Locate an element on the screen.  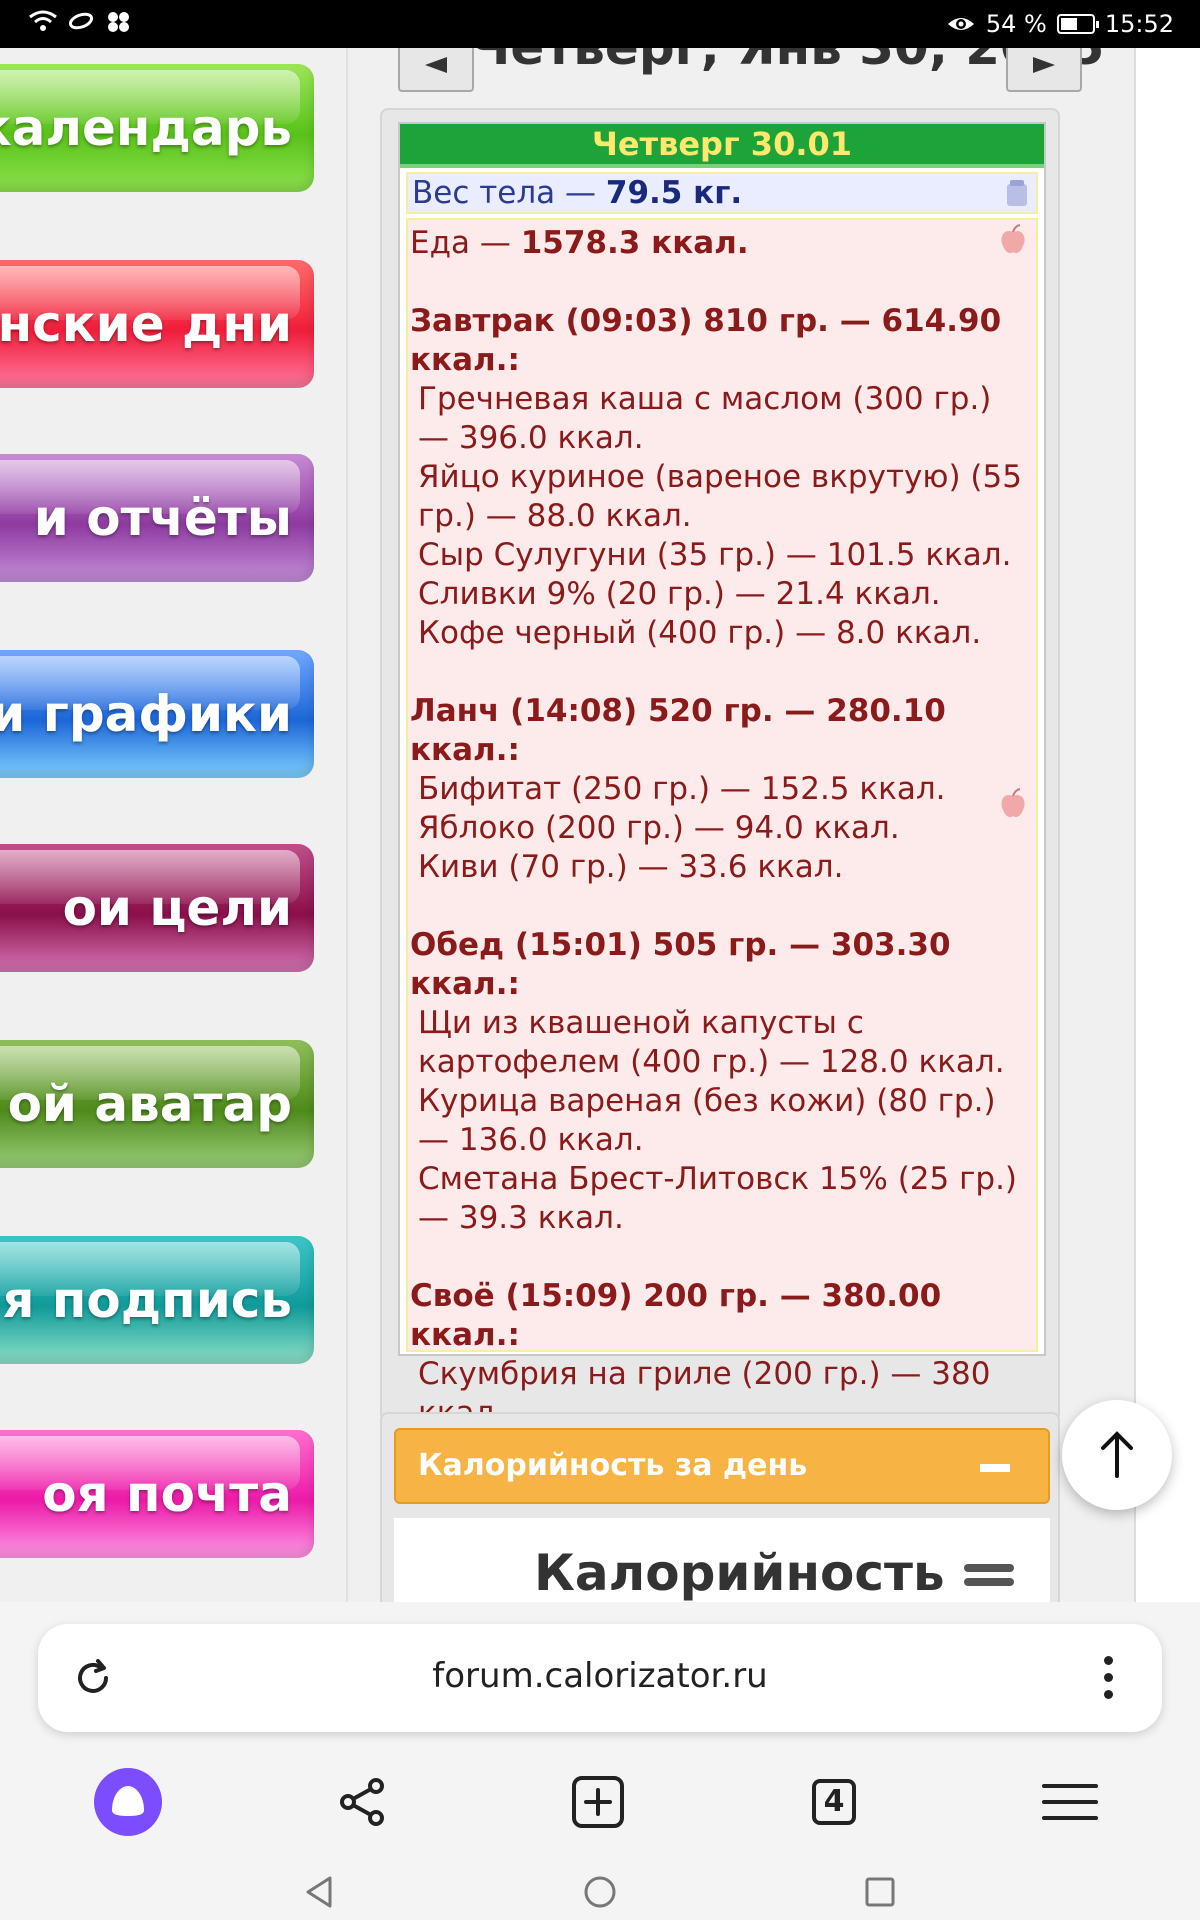
scale-icon is located at coordinates (1017, 193).